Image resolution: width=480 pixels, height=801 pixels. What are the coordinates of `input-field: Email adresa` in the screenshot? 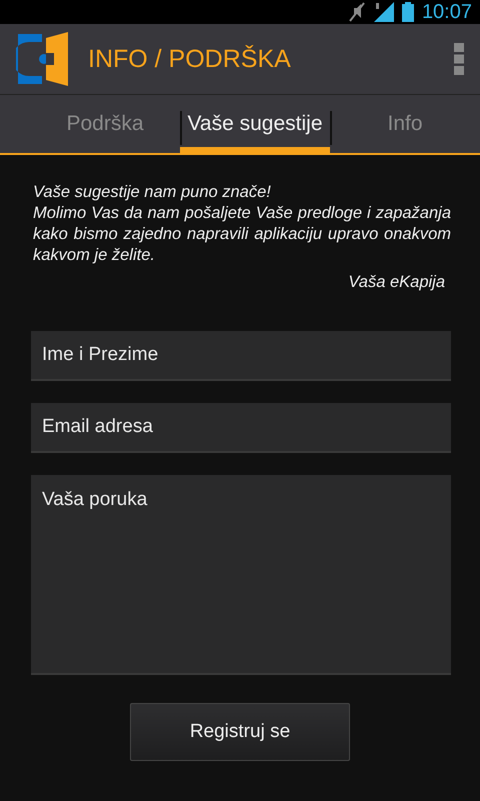 It's located at (241, 428).